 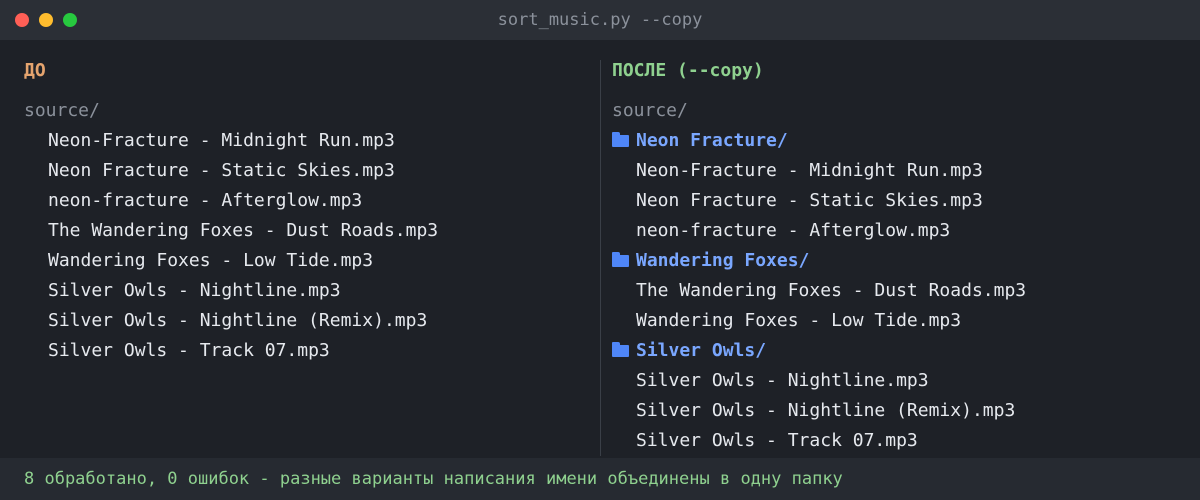 What do you see at coordinates (62, 110) in the screenshot?
I see `before-root-folder: source/` at bounding box center [62, 110].